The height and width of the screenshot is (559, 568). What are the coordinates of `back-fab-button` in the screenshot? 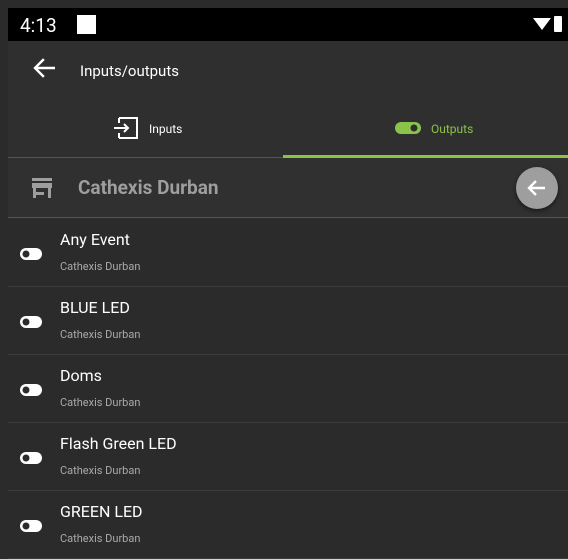 It's located at (537, 188).